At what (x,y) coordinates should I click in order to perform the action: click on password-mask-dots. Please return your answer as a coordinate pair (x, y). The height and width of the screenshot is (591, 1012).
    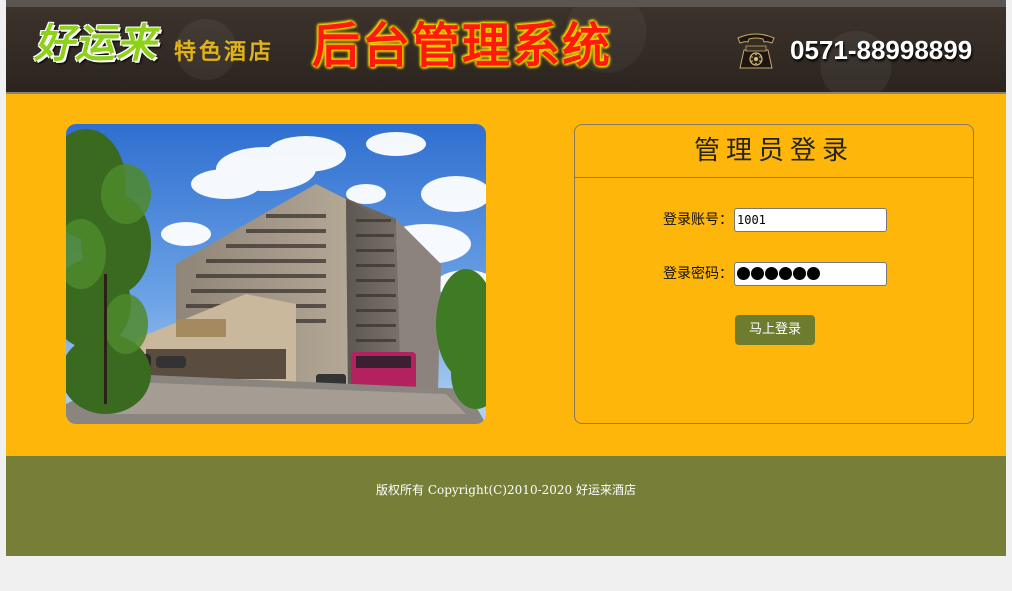
    Looking at the image, I should click on (778, 274).